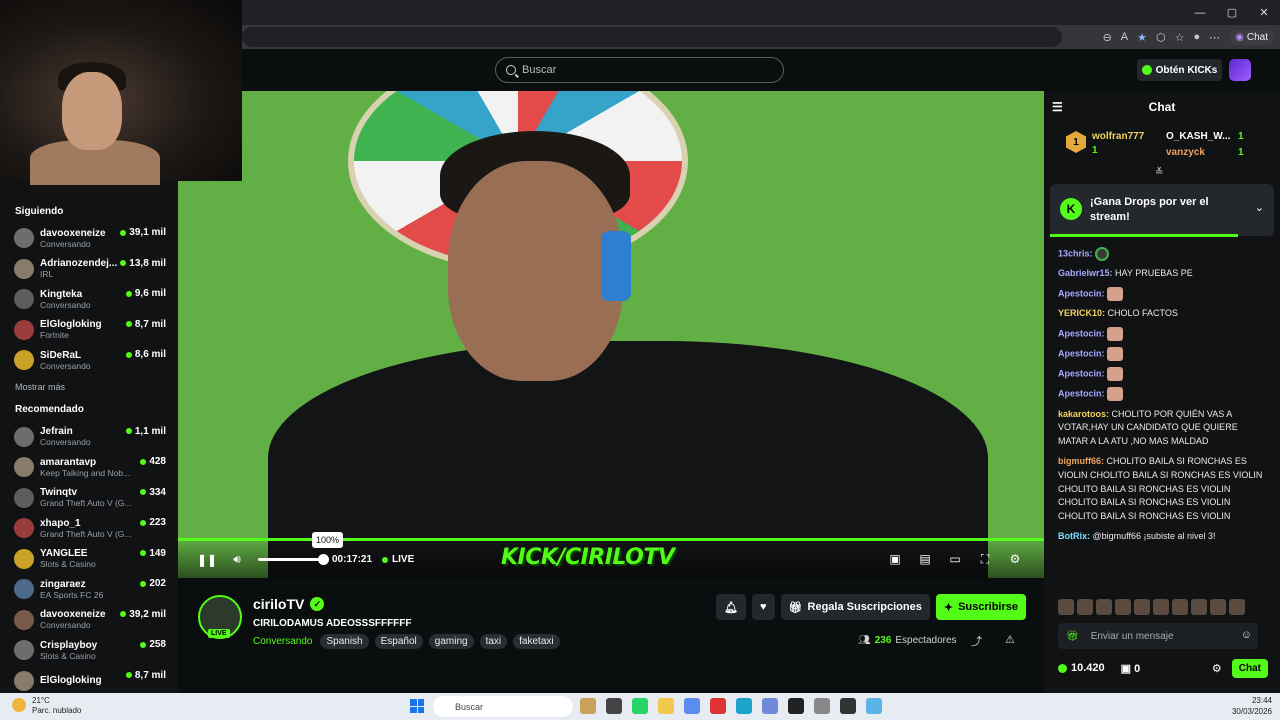 The width and height of the screenshot is (1280, 720). What do you see at coordinates (1240, 70) in the screenshot?
I see `profile-avatar` at bounding box center [1240, 70].